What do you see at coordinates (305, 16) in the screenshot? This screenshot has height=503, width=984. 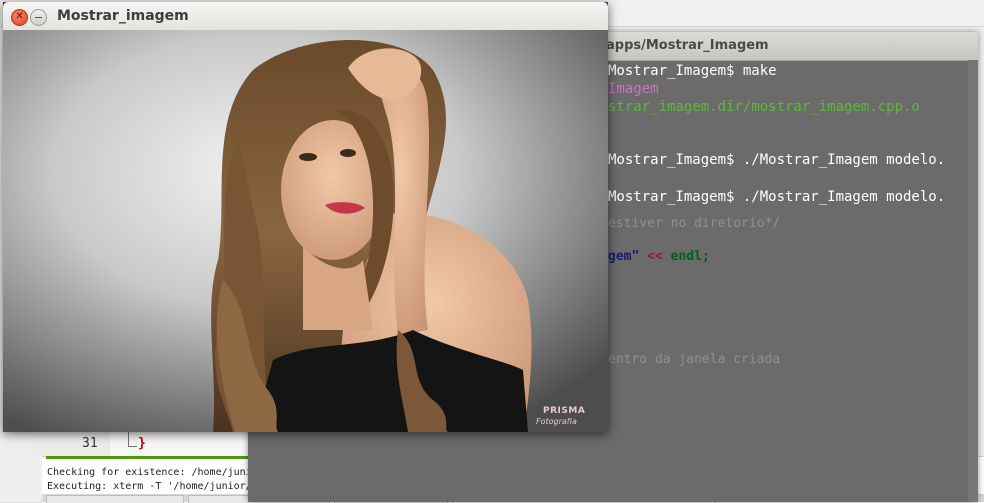 I see `viewer-titlebar: ✕ Mostrar_imagem` at bounding box center [305, 16].